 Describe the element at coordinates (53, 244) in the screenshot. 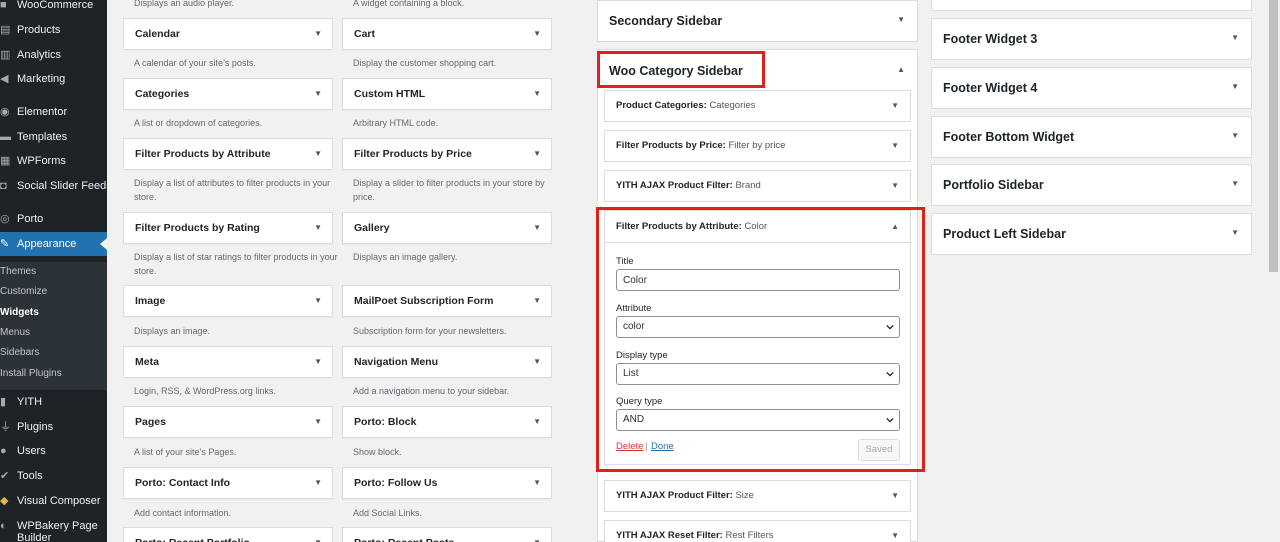

I see `menu-item-appearance: ✎ Appearance` at that location.